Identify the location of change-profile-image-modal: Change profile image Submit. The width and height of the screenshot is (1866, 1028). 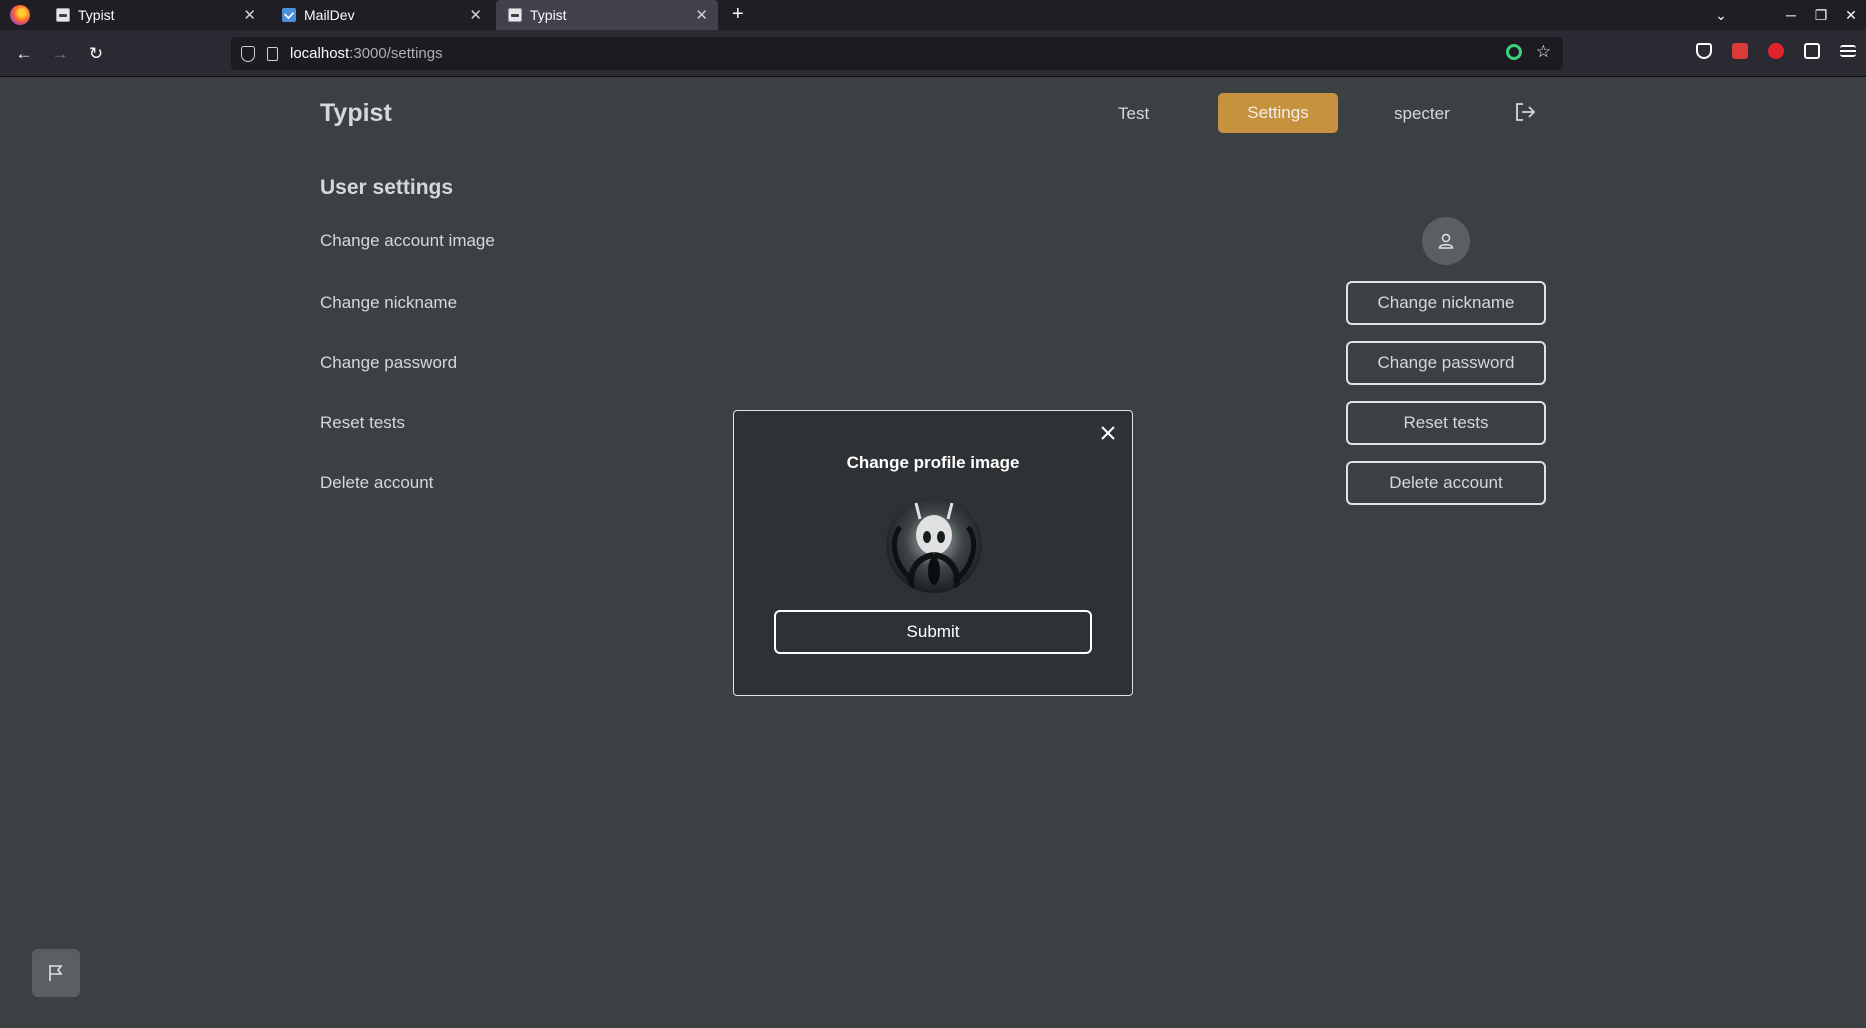
(933, 553).